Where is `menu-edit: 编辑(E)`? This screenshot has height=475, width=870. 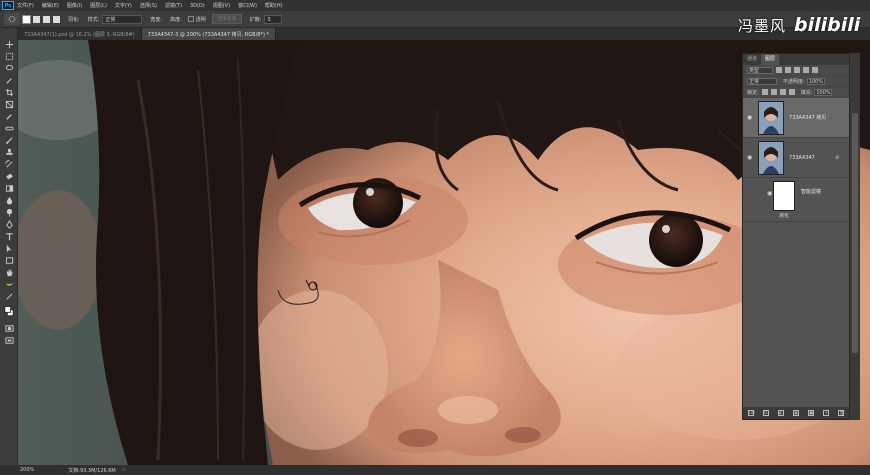 menu-edit: 编辑(E) is located at coordinates (50, 5).